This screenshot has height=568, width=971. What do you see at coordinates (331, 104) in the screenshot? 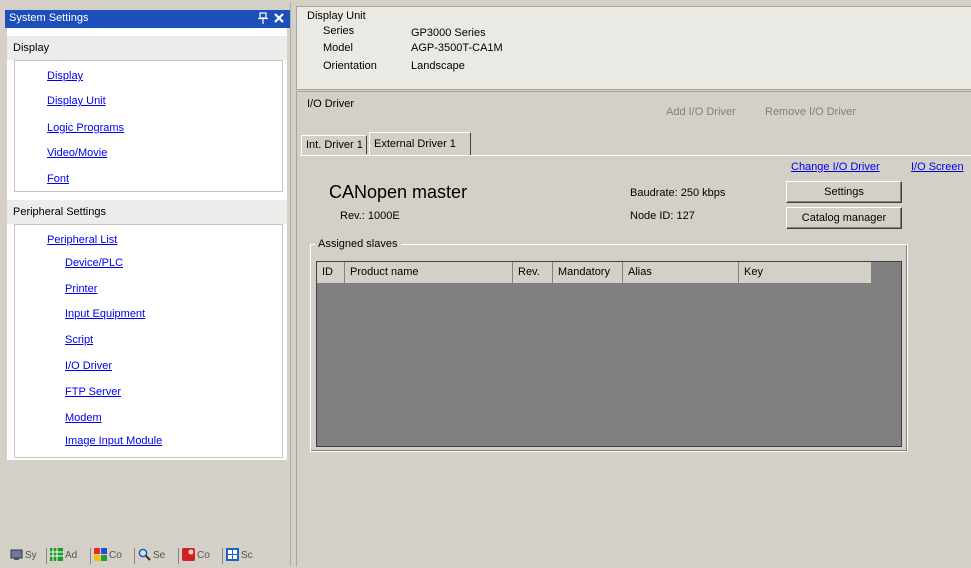
I see `io-driver-title: I/O Driver` at bounding box center [331, 104].